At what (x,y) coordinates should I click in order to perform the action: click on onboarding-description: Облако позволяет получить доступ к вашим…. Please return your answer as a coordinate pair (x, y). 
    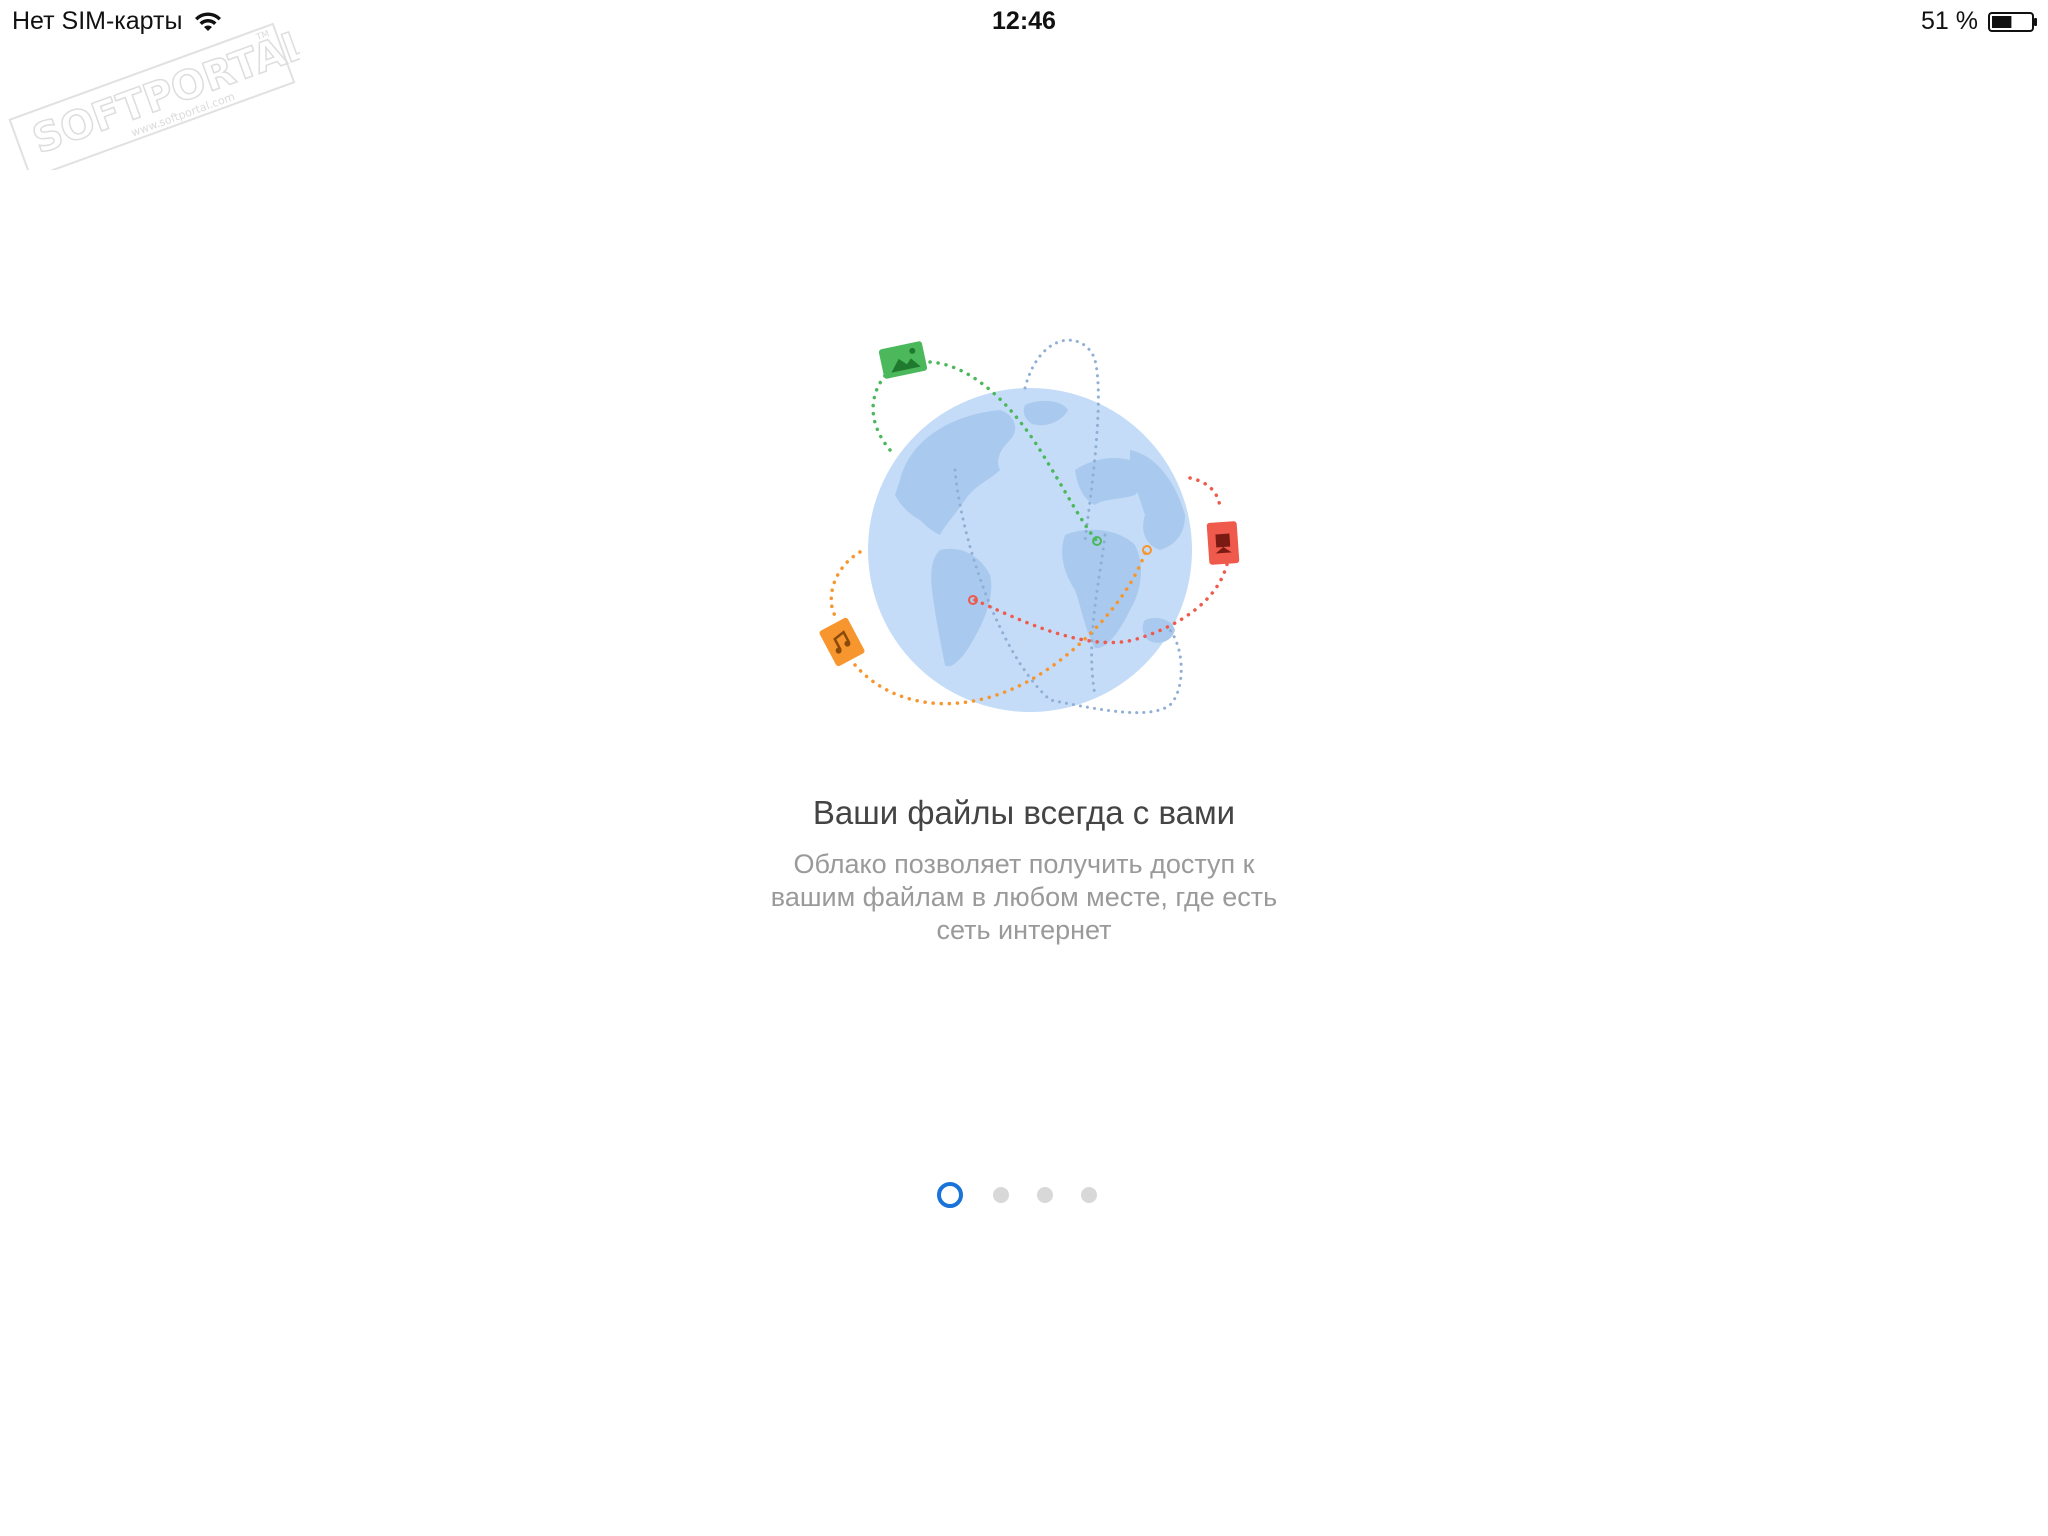
    Looking at the image, I should click on (1024, 897).